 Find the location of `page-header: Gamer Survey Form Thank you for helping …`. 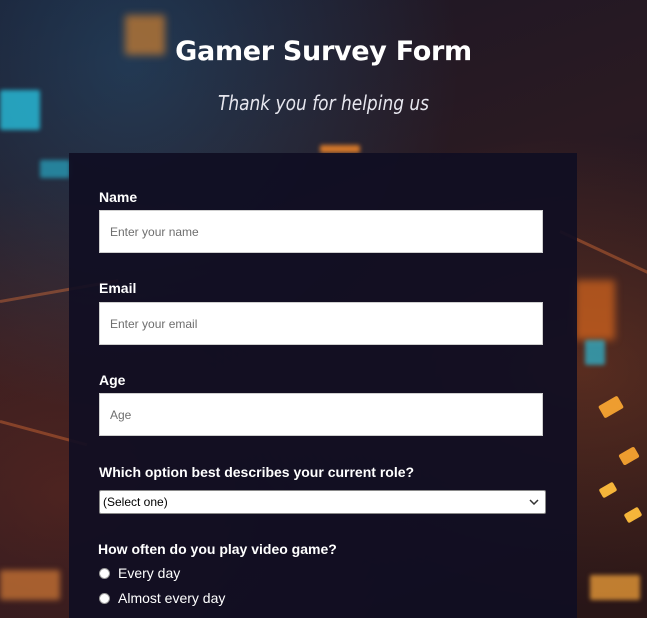

page-header: Gamer Survey Form Thank you for helping … is located at coordinates (323, 73).